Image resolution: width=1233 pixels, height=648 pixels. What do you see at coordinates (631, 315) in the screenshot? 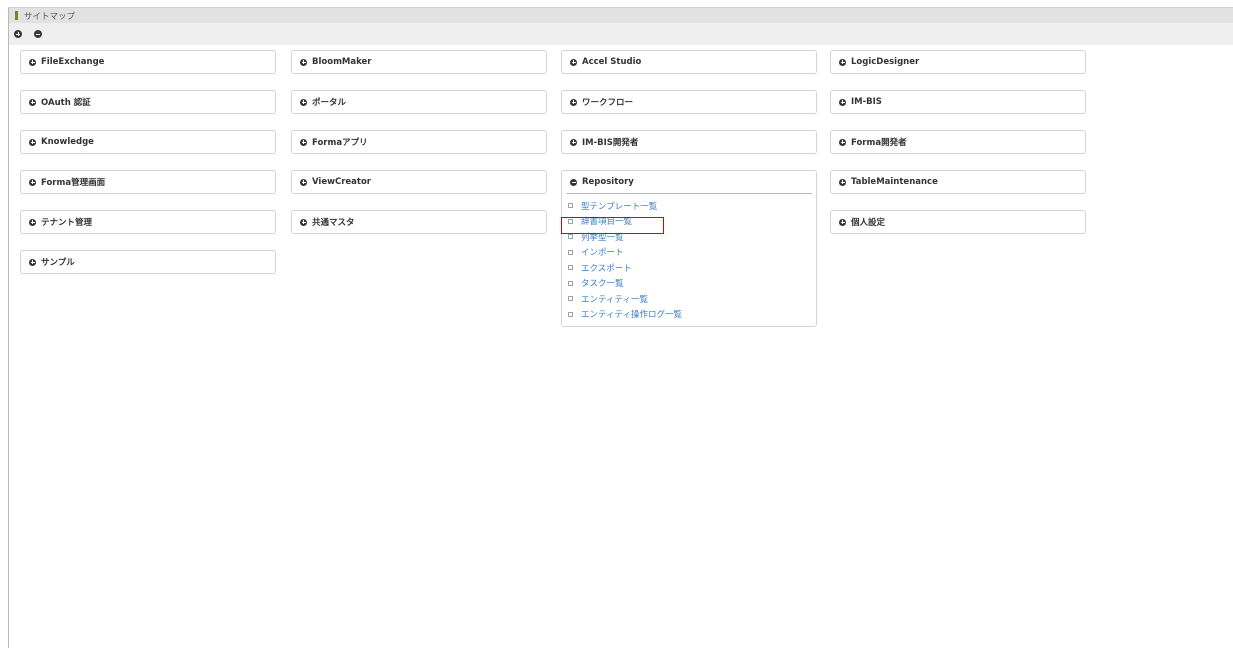
I see `menu-item-label: エンティティ操作ログ一覧` at bounding box center [631, 315].